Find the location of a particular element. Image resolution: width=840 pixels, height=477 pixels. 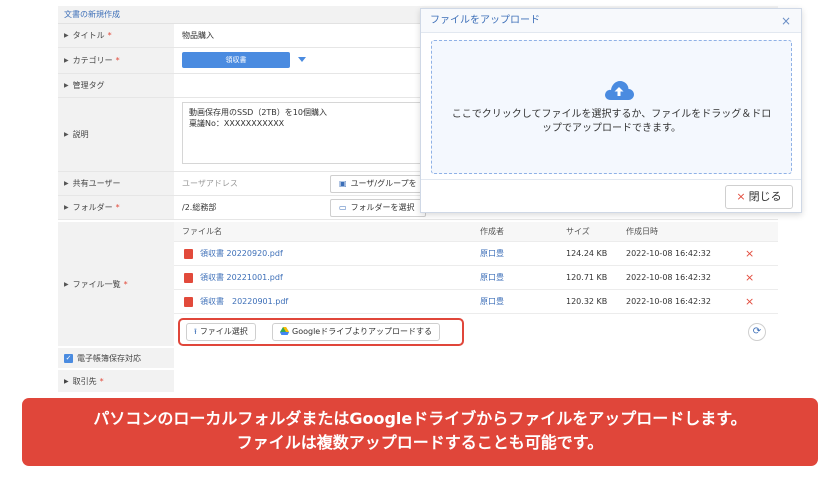

file-table-header: ファイル名 作成者 サイズ 作成日時 is located at coordinates (476, 232).